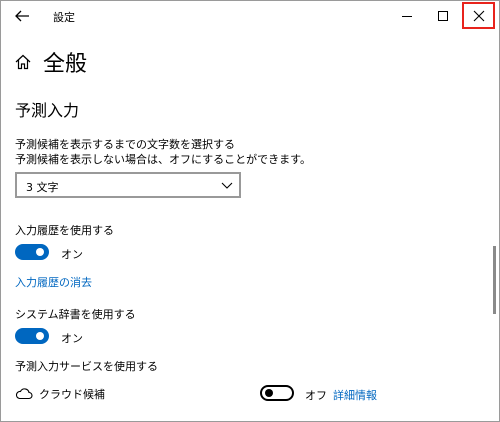 This screenshot has width=500, height=422. Describe the element at coordinates (72, 394) in the screenshot. I see `cloud-candidates-label: クラウド候補` at that location.